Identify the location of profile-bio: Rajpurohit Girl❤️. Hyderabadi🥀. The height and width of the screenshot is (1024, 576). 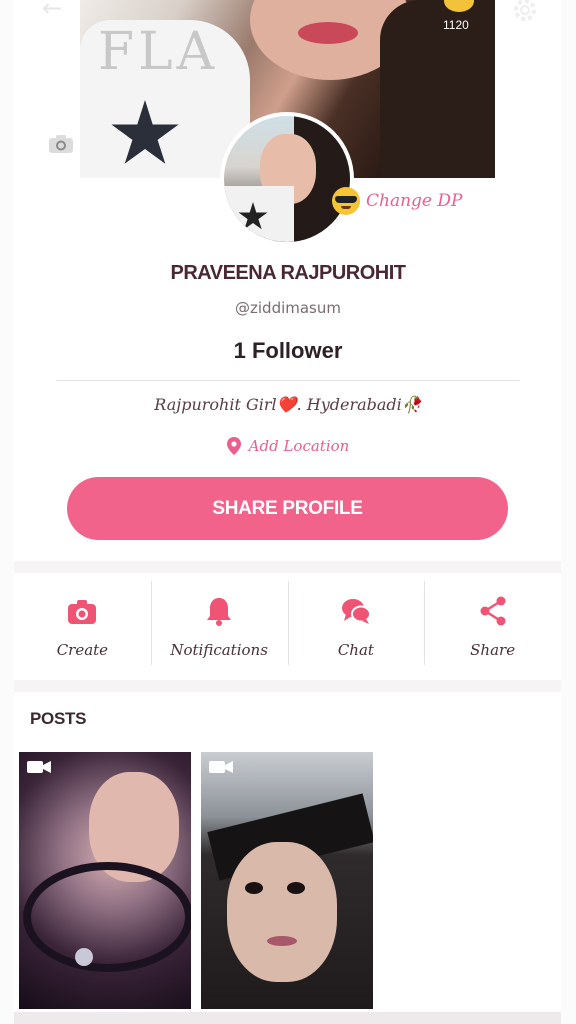
(288, 404).